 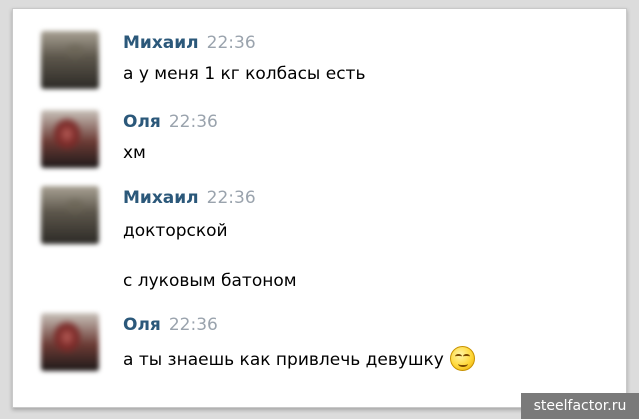 I want to click on smirk-emoji-icon, so click(x=462, y=358).